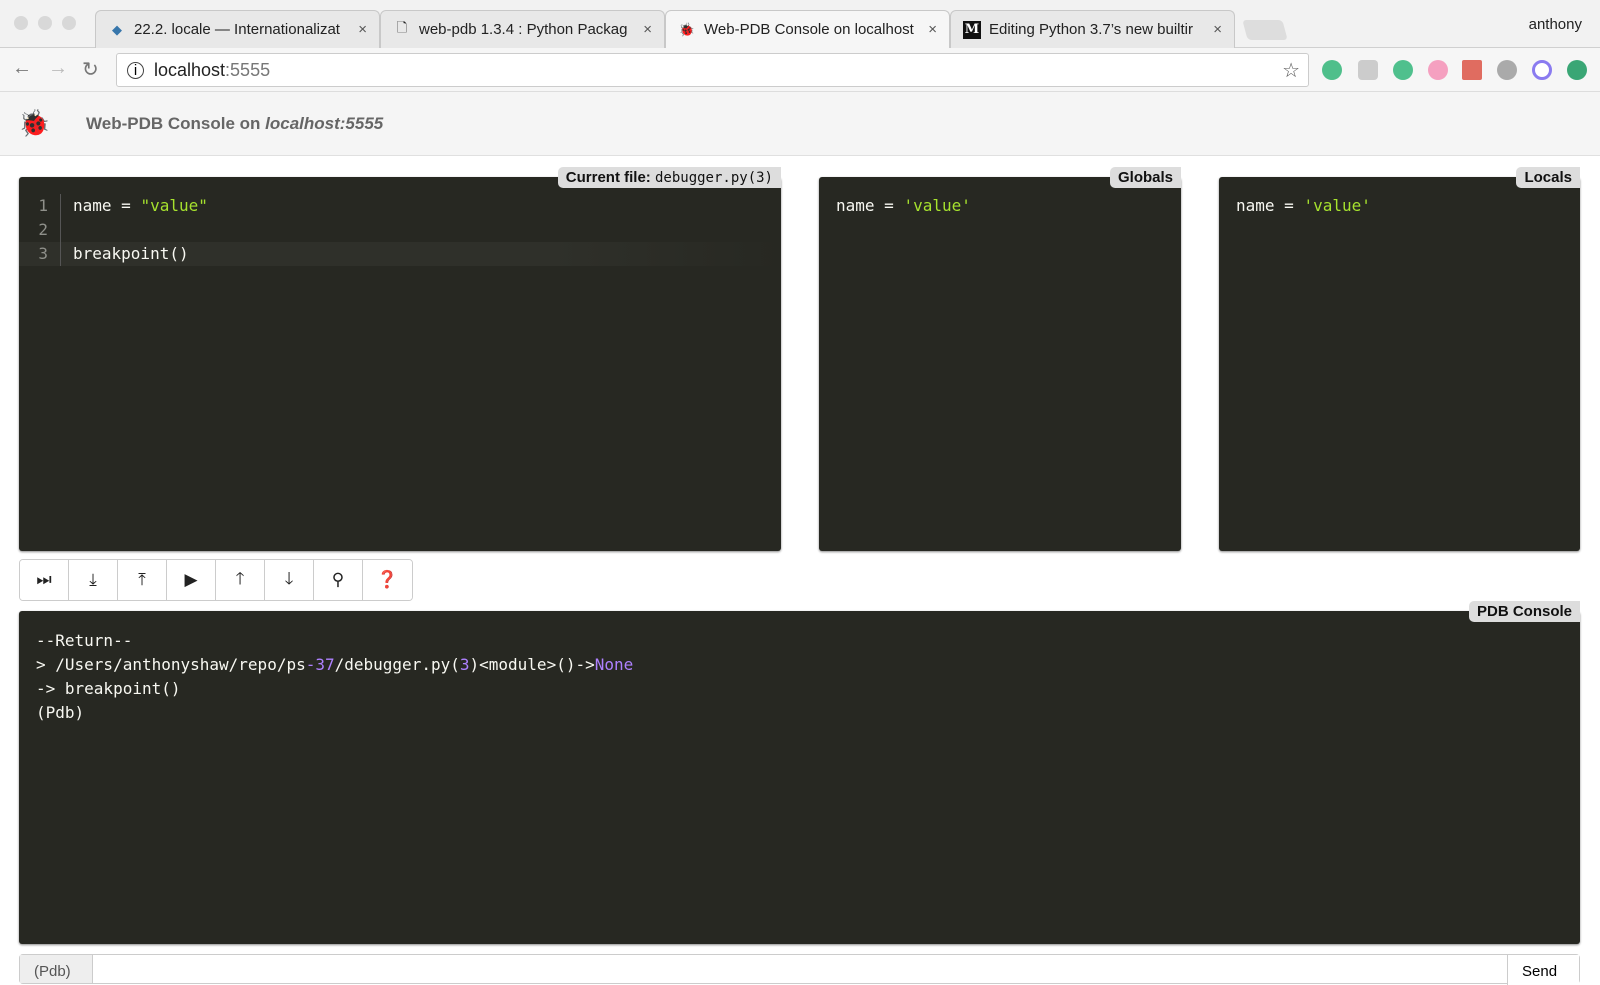 This screenshot has height=985, width=1600. What do you see at coordinates (1548, 177) in the screenshot?
I see `locals-label: Locals` at bounding box center [1548, 177].